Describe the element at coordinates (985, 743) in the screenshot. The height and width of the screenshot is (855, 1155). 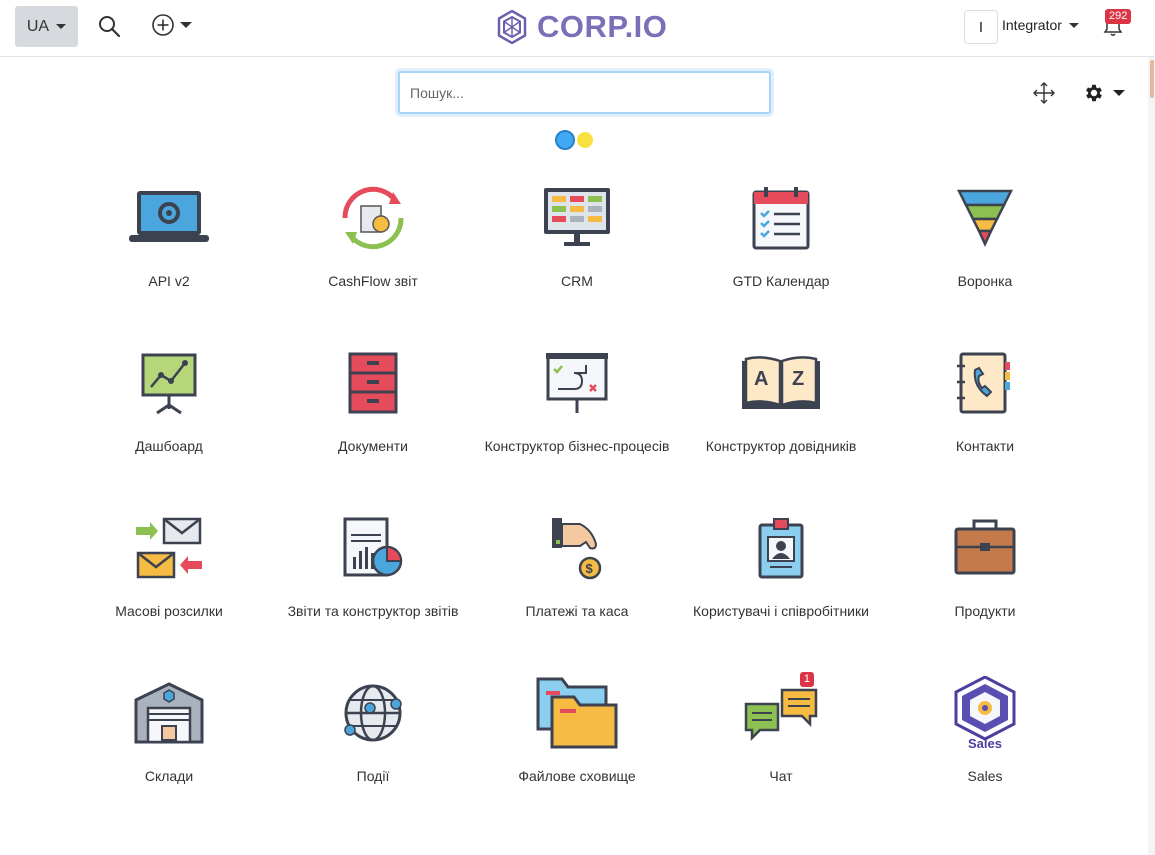
I see `sales-logo-text: Sales` at that location.